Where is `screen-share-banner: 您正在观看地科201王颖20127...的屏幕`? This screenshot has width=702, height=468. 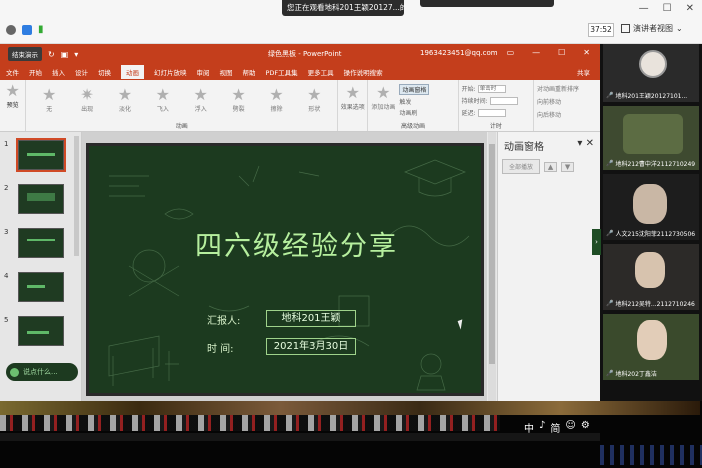 screen-share-banner: 您正在观看地科201王颖20127...的屏幕 is located at coordinates (343, 8).